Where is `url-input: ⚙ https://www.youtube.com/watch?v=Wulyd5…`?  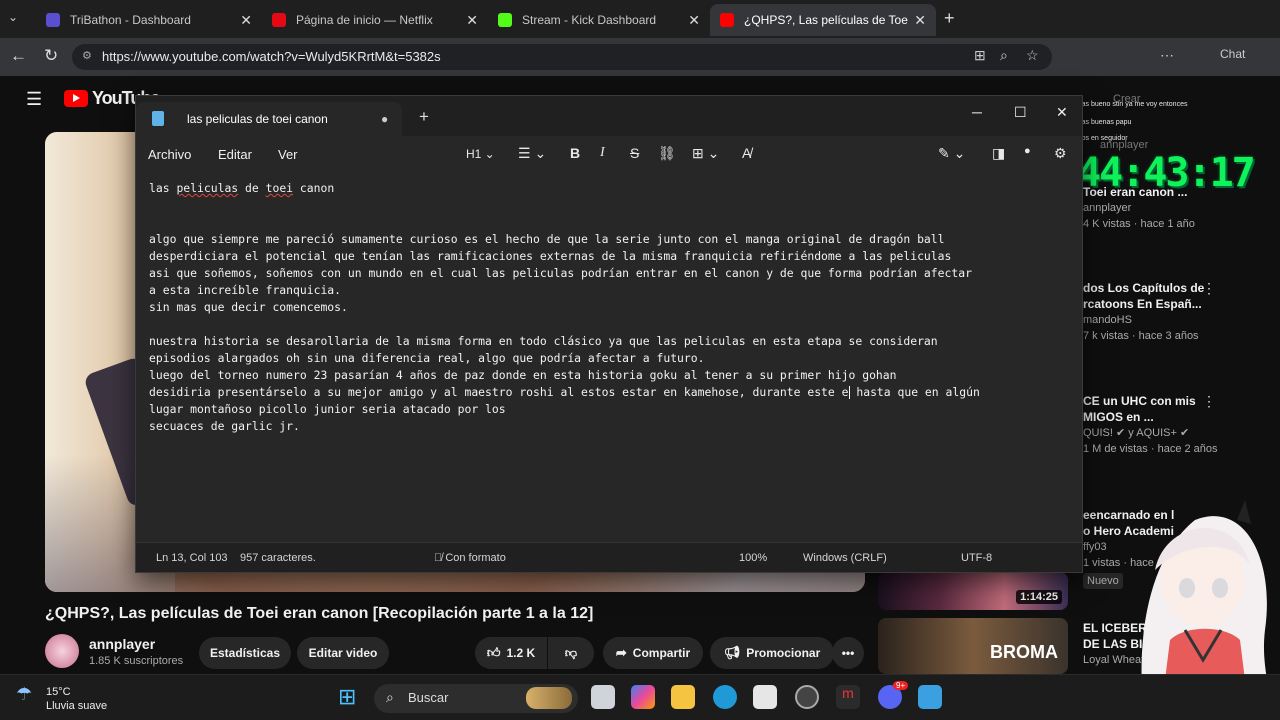 url-input: ⚙ https://www.youtube.com/watch?v=Wulyd5… is located at coordinates (562, 57).